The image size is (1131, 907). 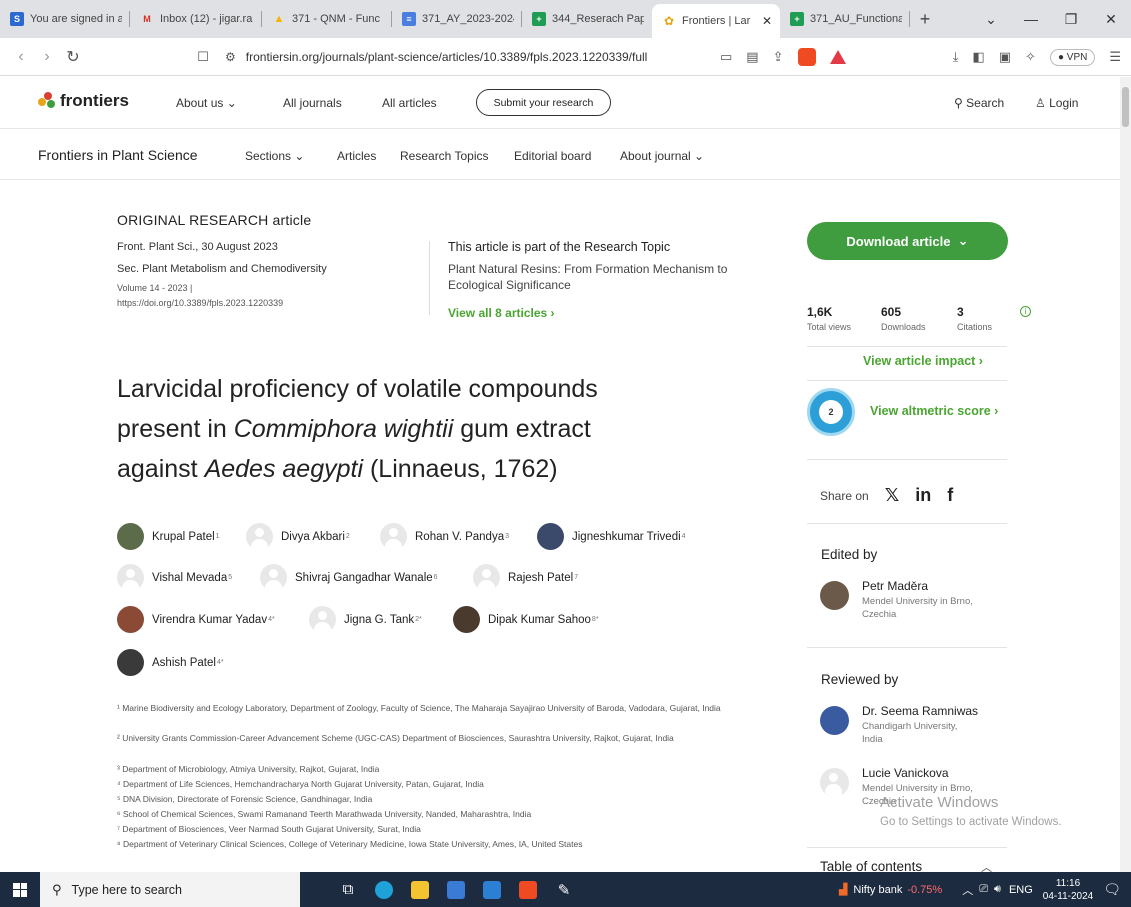 What do you see at coordinates (528, 889) in the screenshot?
I see `brave-icon` at bounding box center [528, 889].